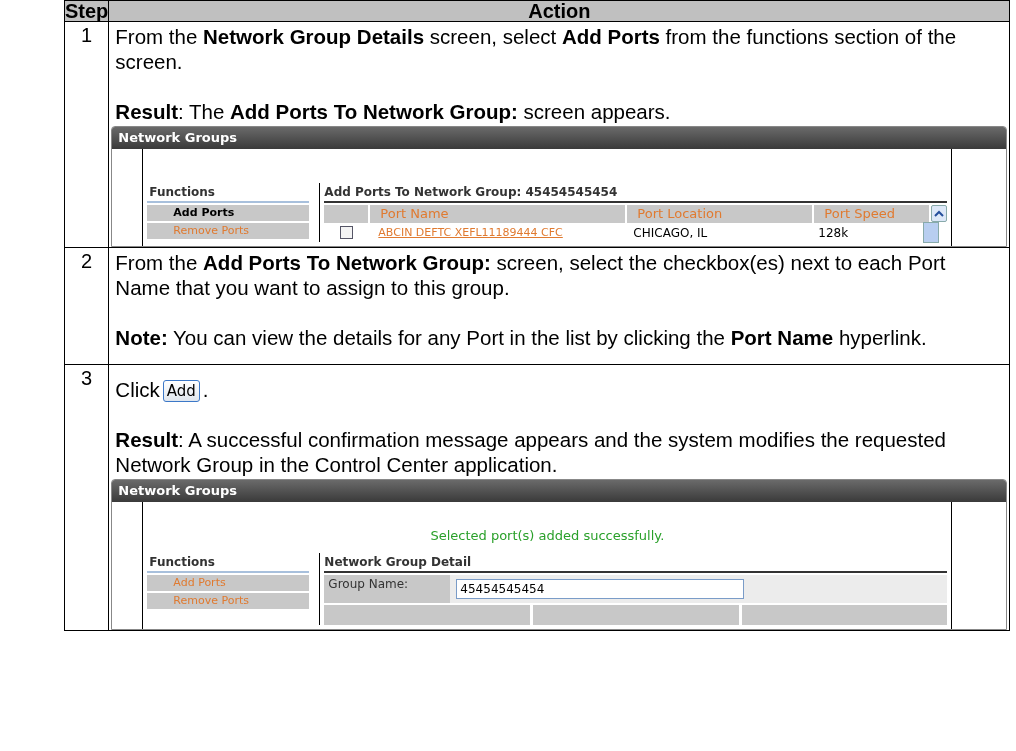 Image resolution: width=1016 pixels, height=751 pixels. I want to click on add-button: Add, so click(181, 391).